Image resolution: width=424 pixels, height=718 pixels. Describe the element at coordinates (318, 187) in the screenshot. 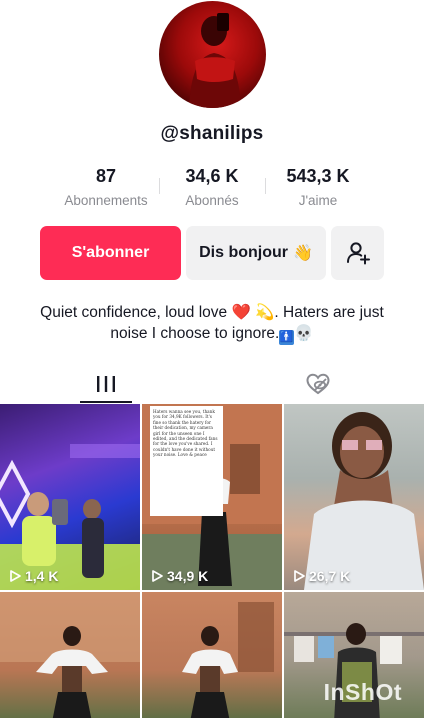

I see `stat-likes: 543,3 K J'aime` at that location.